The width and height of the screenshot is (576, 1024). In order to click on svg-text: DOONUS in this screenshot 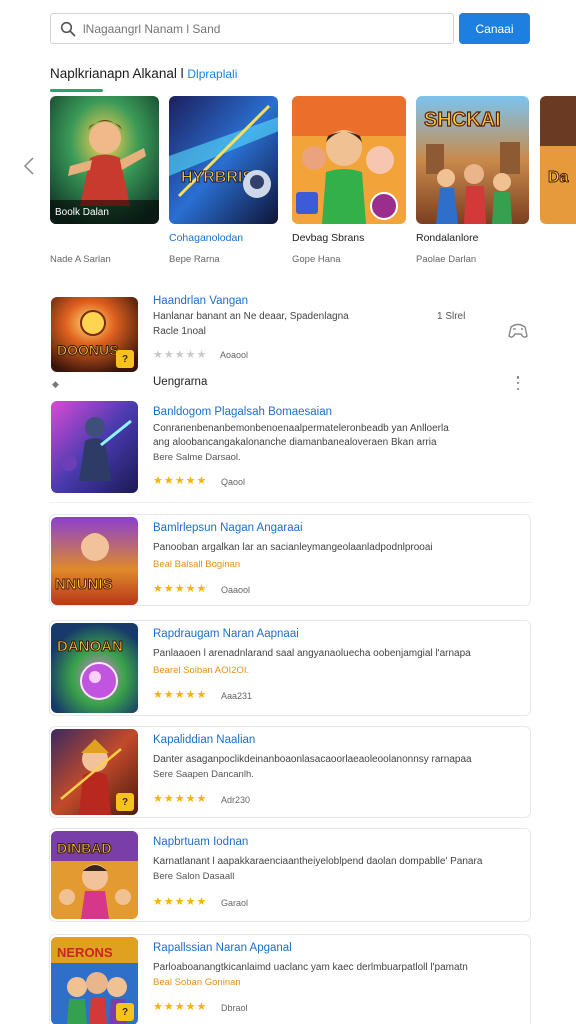, I will do `click(87, 350)`.